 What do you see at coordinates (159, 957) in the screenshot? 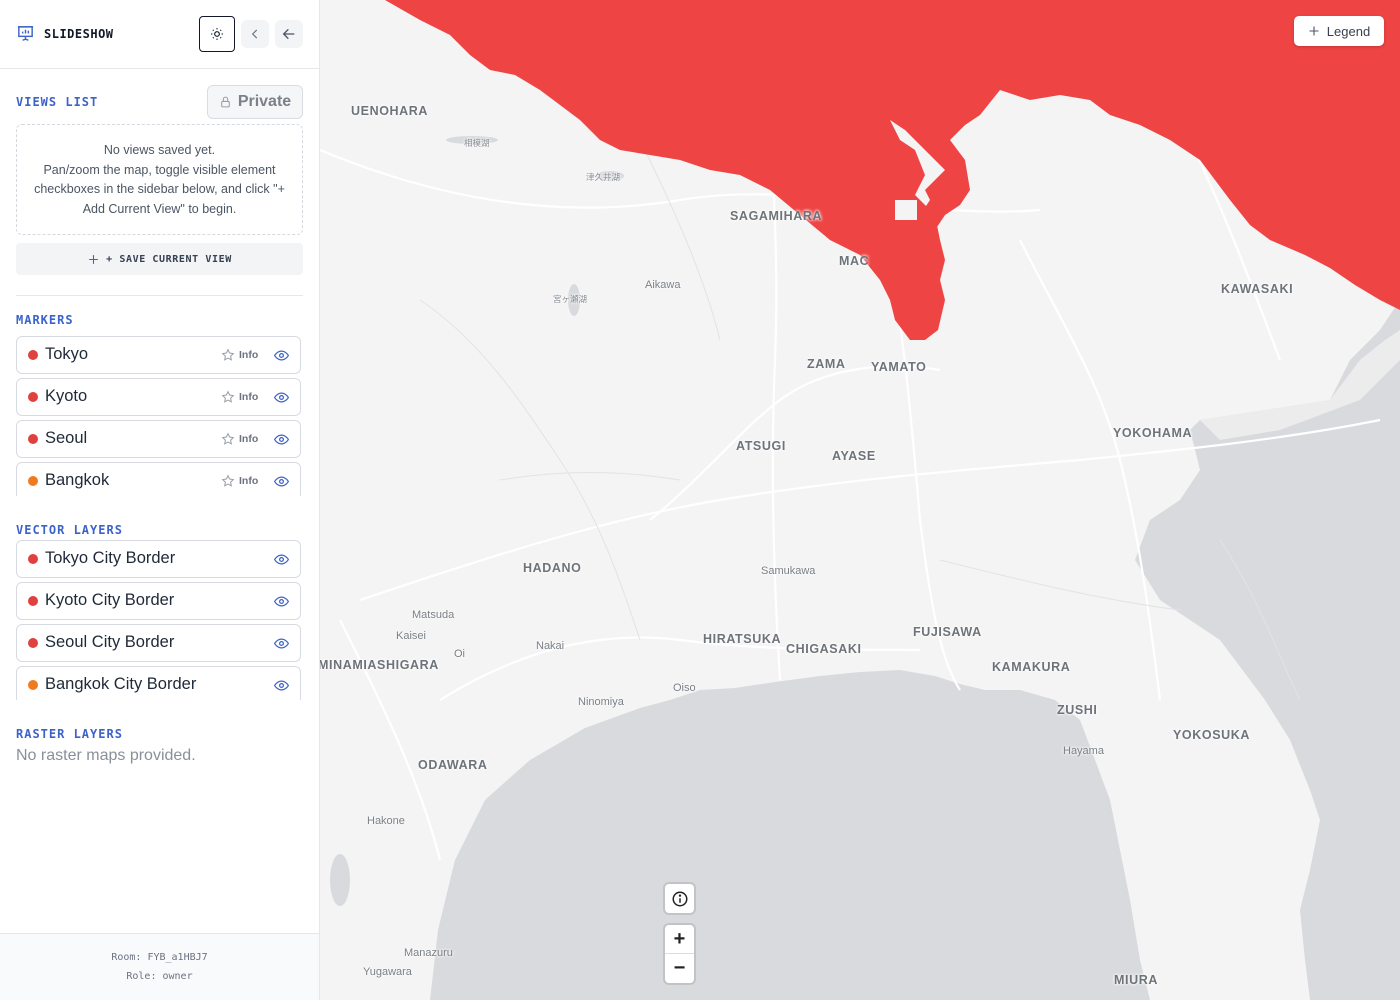
I see `room-id: Room: FYB_a1HBJ7` at bounding box center [159, 957].